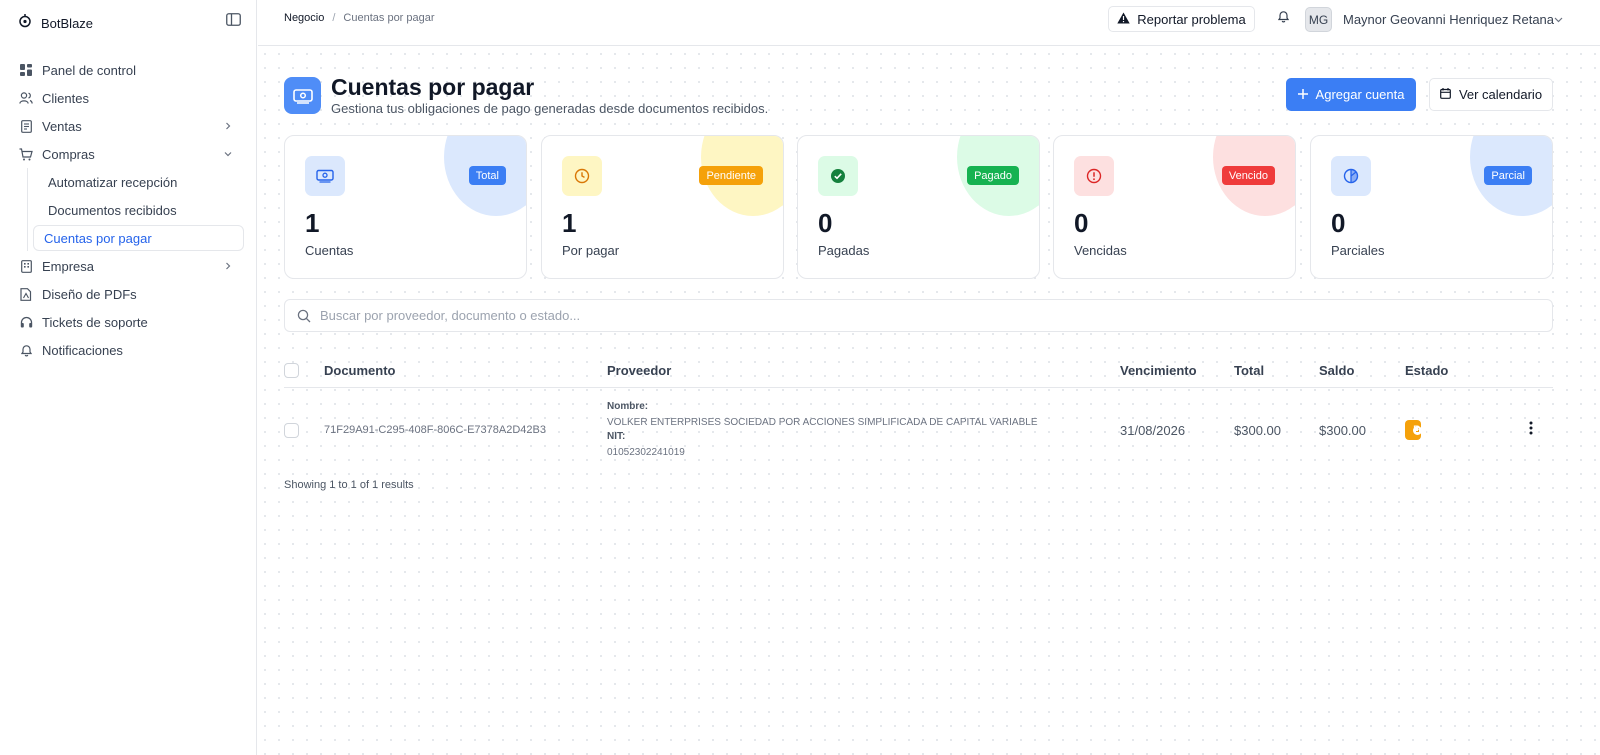 The width and height of the screenshot is (1600, 755). Describe the element at coordinates (360, 370) in the screenshot. I see `column-header-documento: Documento` at that location.